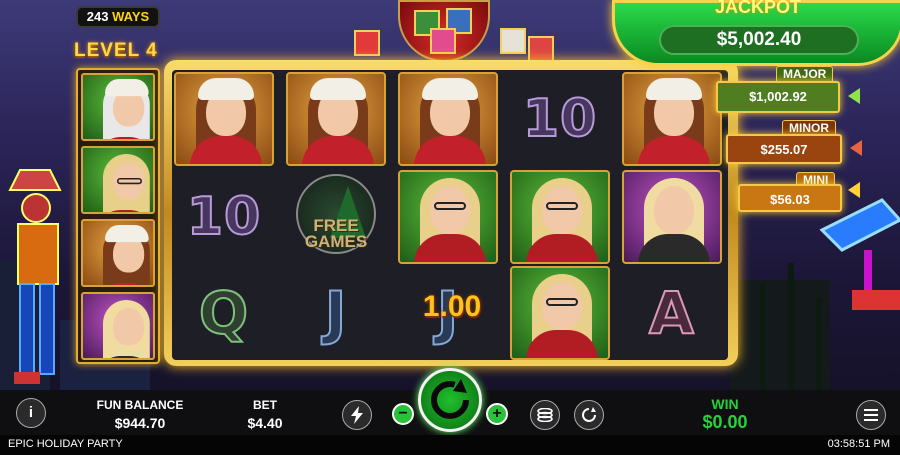  What do you see at coordinates (858, 444) in the screenshot?
I see `clock: 03:58:51 PM` at bounding box center [858, 444].